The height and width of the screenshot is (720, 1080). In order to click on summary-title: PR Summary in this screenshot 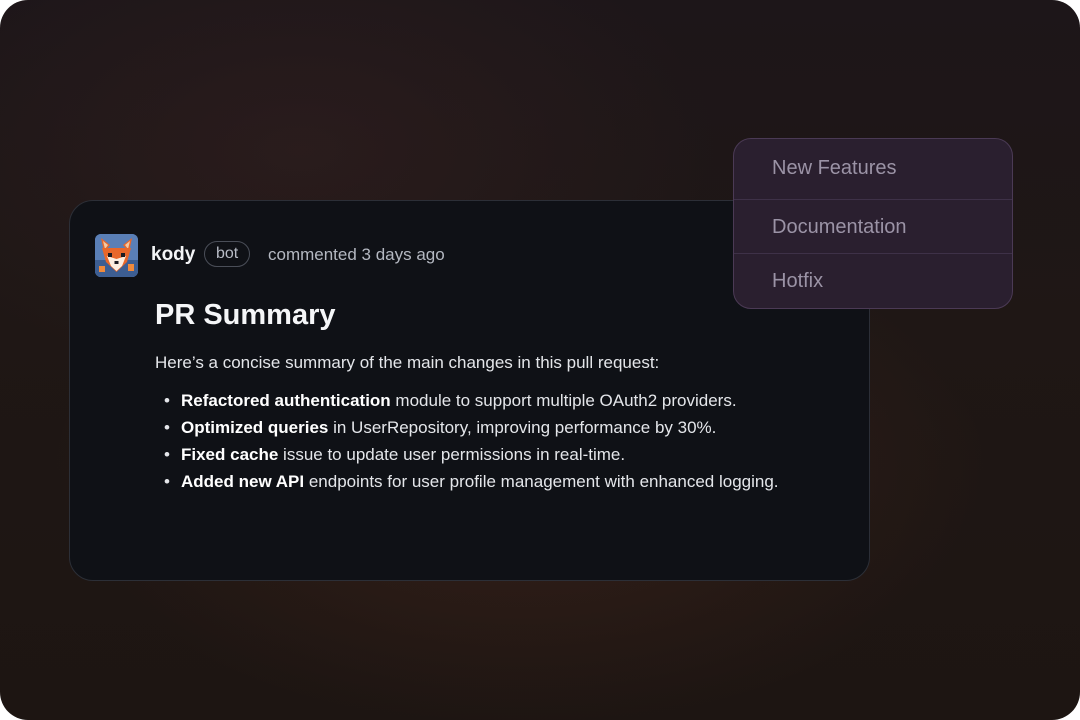, I will do `click(245, 315)`.